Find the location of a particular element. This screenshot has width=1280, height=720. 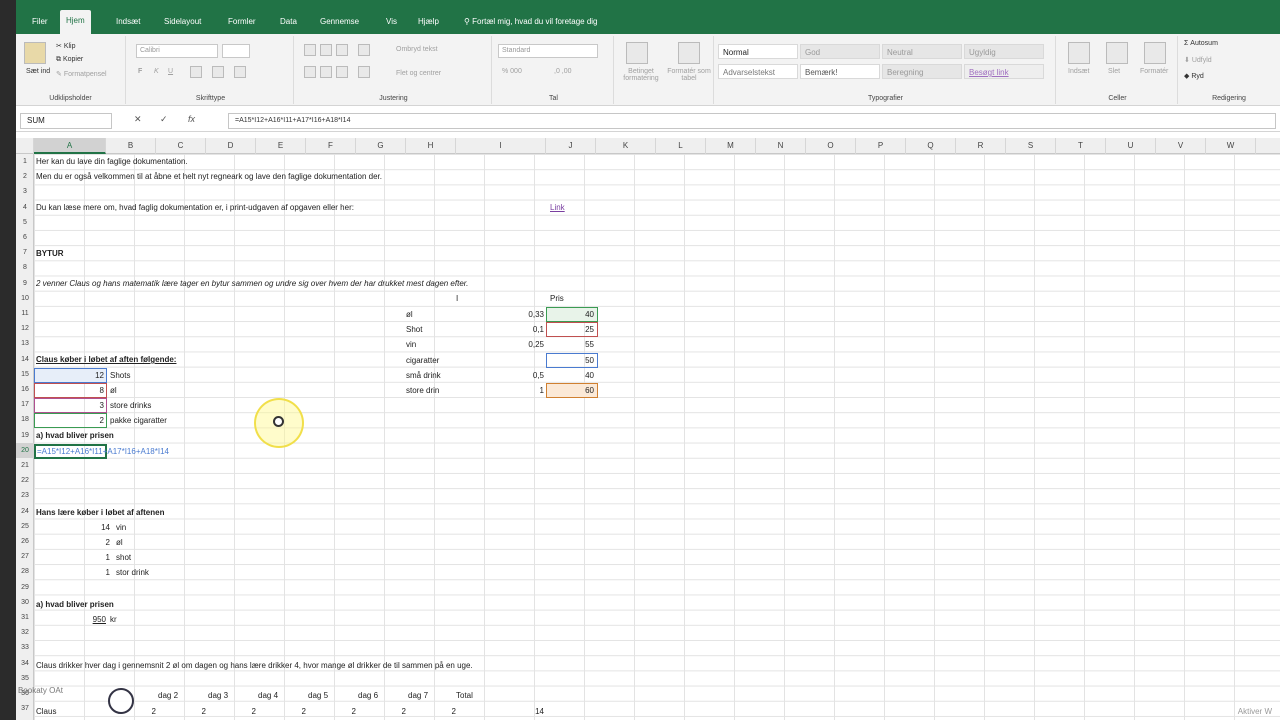

cell-a14: Claus køber i løbet af aften følgende: is located at coordinates (106, 360).